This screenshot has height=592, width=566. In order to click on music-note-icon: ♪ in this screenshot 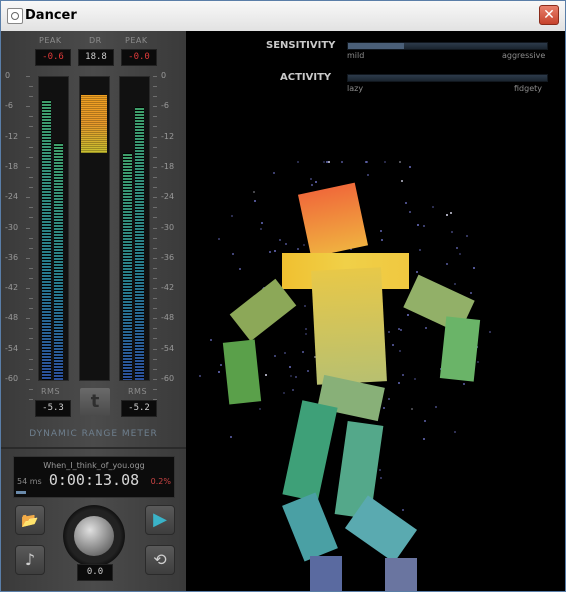, I will do `click(30, 559)`.